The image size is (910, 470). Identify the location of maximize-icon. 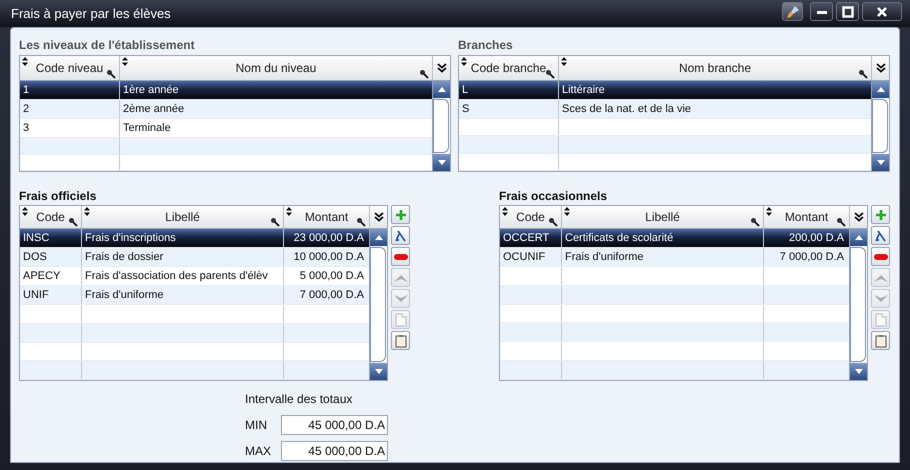
(848, 12).